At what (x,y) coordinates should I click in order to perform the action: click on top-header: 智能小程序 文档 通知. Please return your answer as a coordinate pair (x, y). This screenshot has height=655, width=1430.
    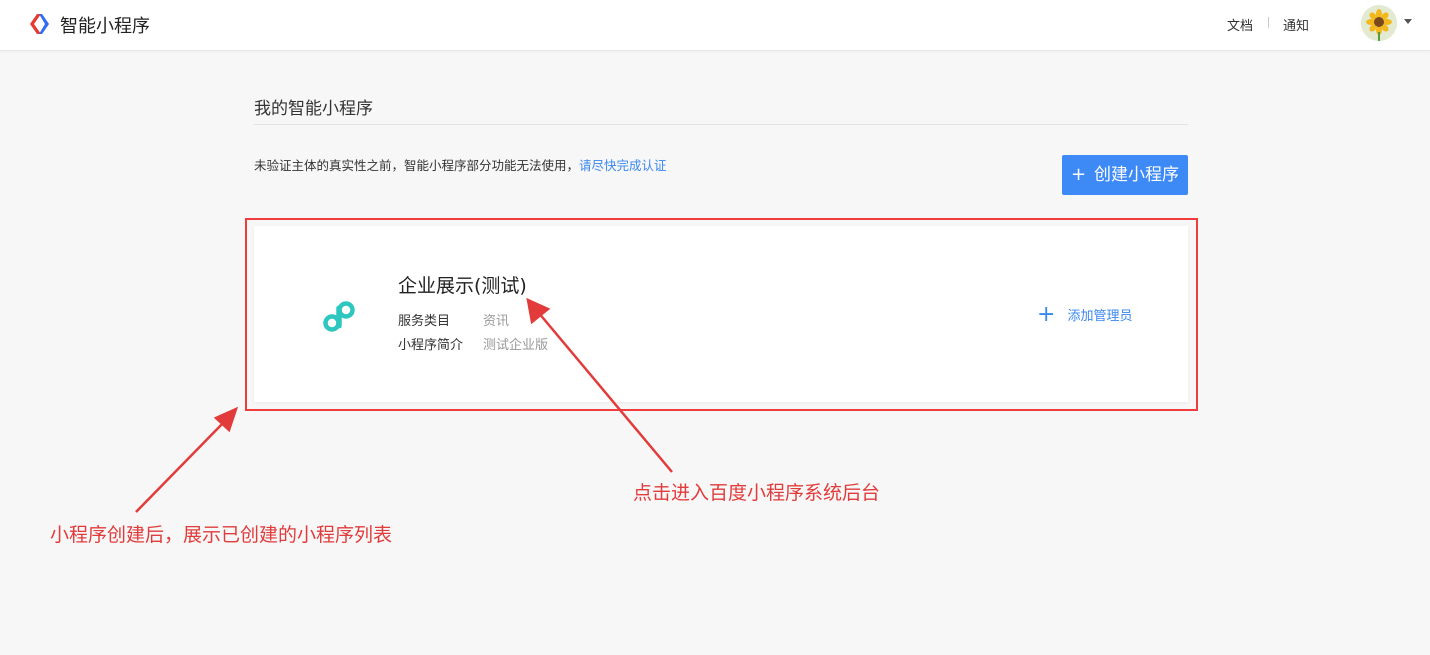
    Looking at the image, I should click on (715, 25).